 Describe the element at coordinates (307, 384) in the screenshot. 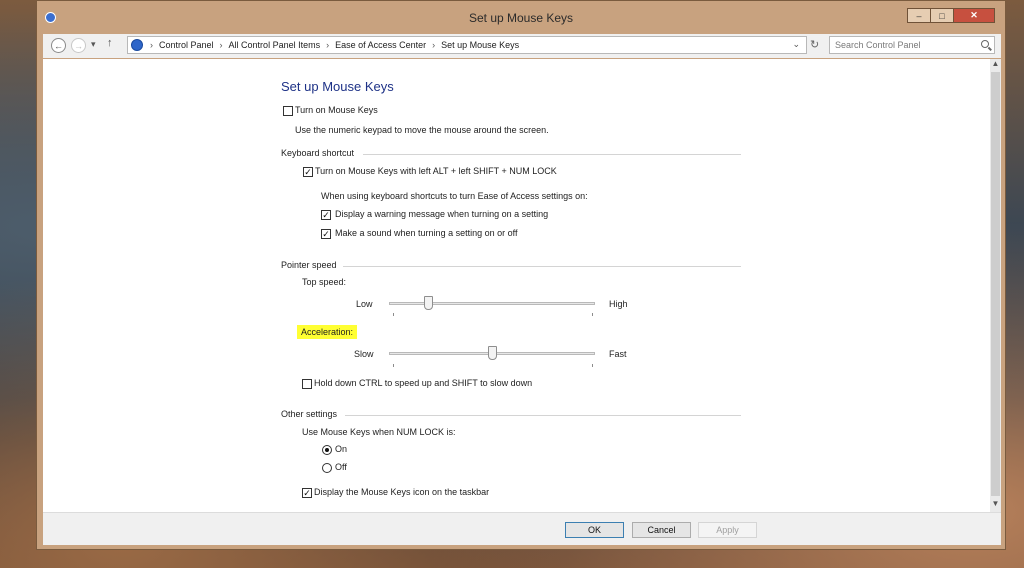

I see `ctrl-shift-checkbox` at that location.